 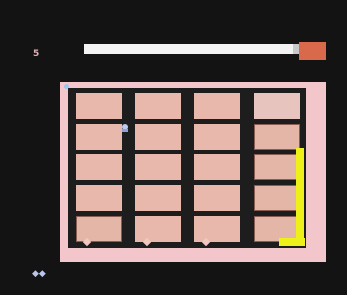 What do you see at coordinates (312, 51) in the screenshot?
I see `progress-end-cap` at bounding box center [312, 51].